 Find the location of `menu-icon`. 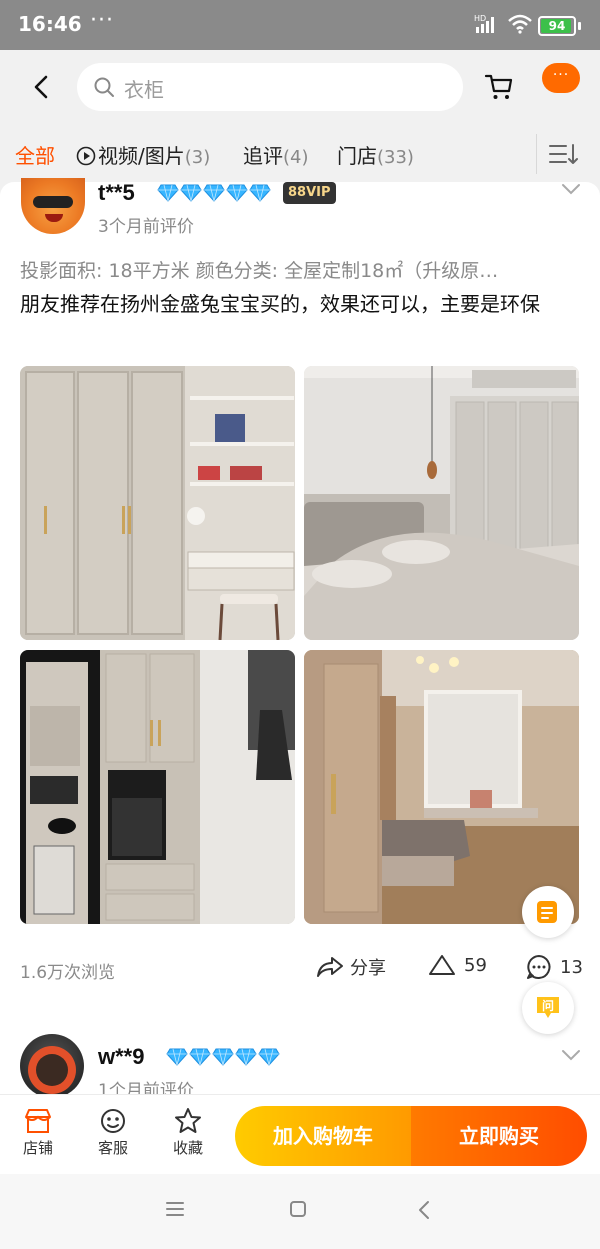

menu-icon is located at coordinates (175, 1209).